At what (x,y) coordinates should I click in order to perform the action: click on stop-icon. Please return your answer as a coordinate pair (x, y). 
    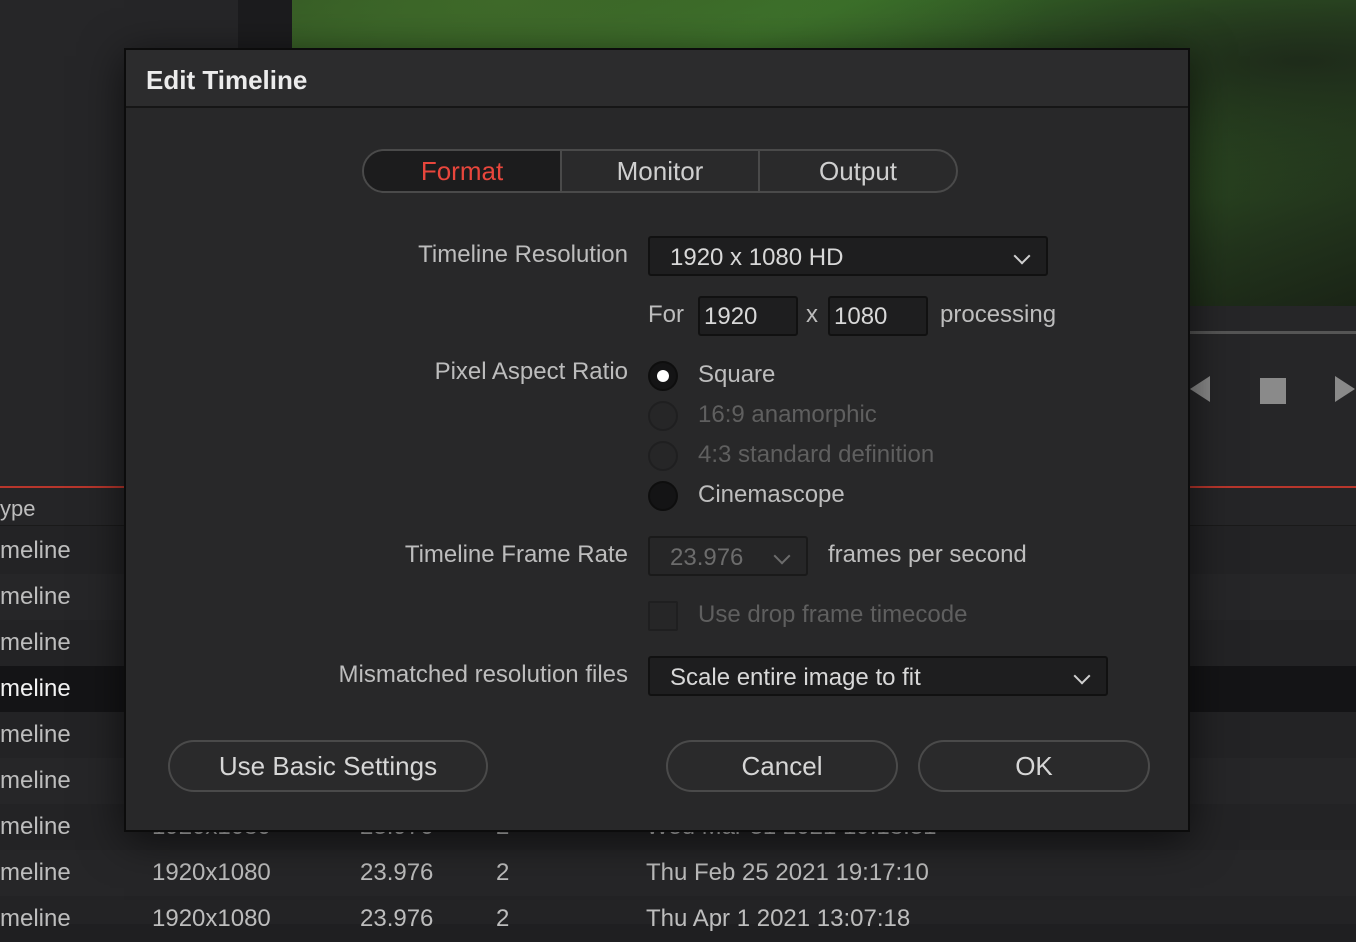
    Looking at the image, I should click on (1273, 391).